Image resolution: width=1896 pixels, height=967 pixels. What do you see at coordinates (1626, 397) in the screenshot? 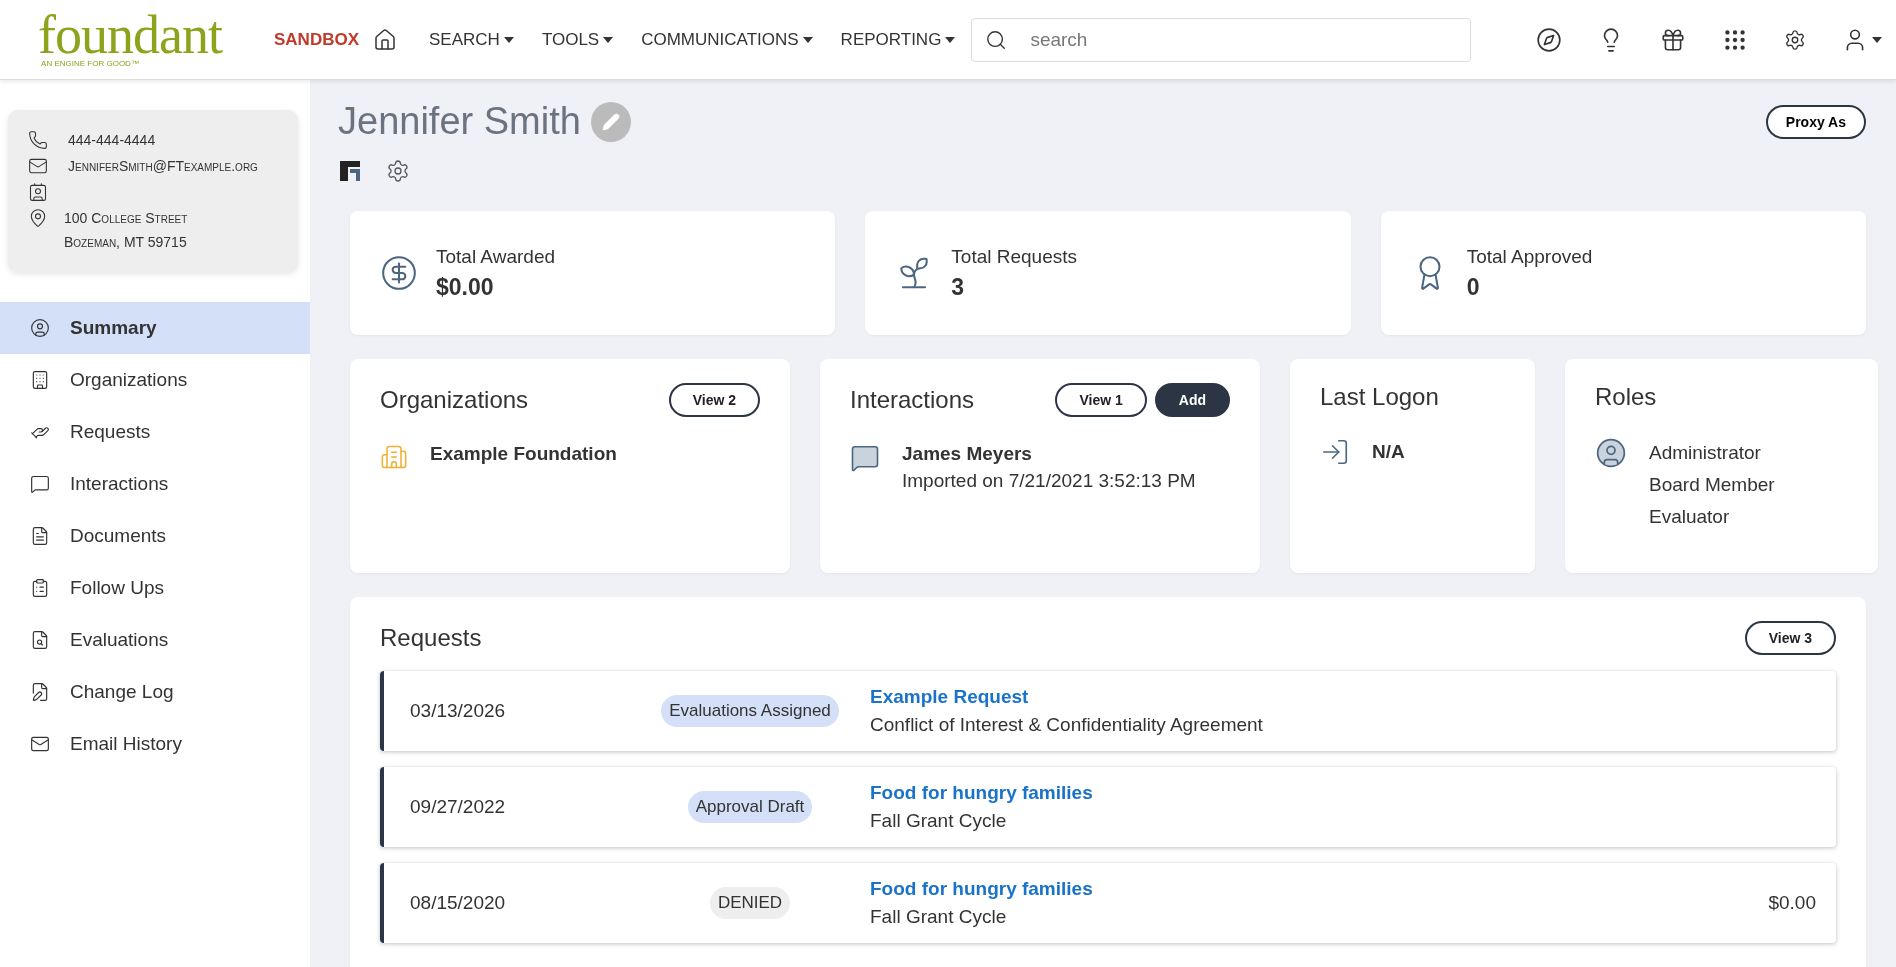
I see `card-title: Roles` at bounding box center [1626, 397].